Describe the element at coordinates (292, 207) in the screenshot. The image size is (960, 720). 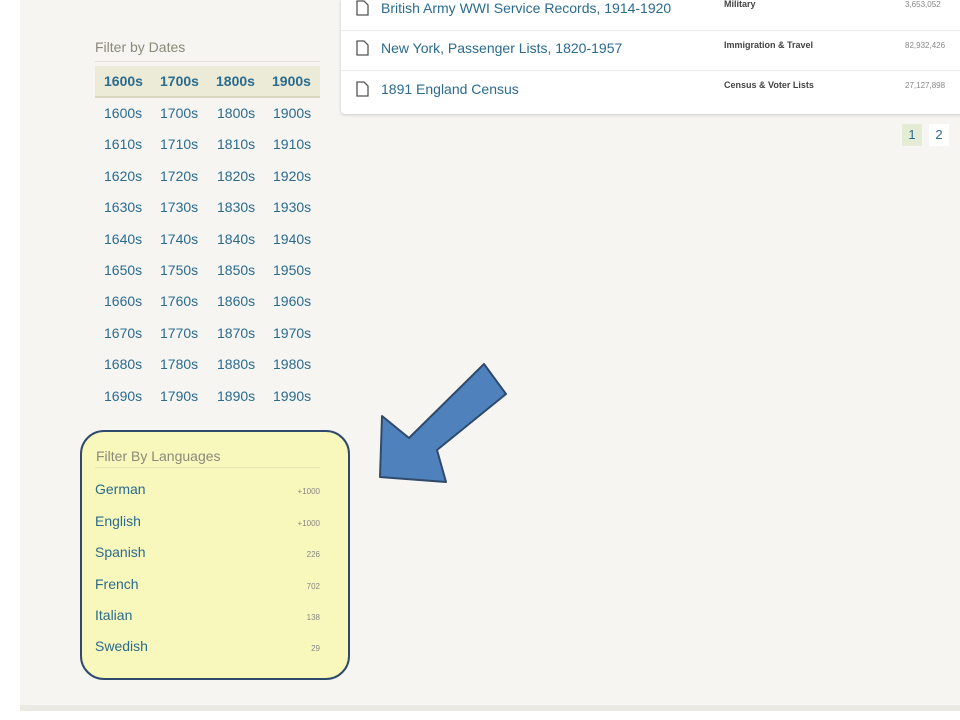
I see `decade-link: 1930s` at that location.